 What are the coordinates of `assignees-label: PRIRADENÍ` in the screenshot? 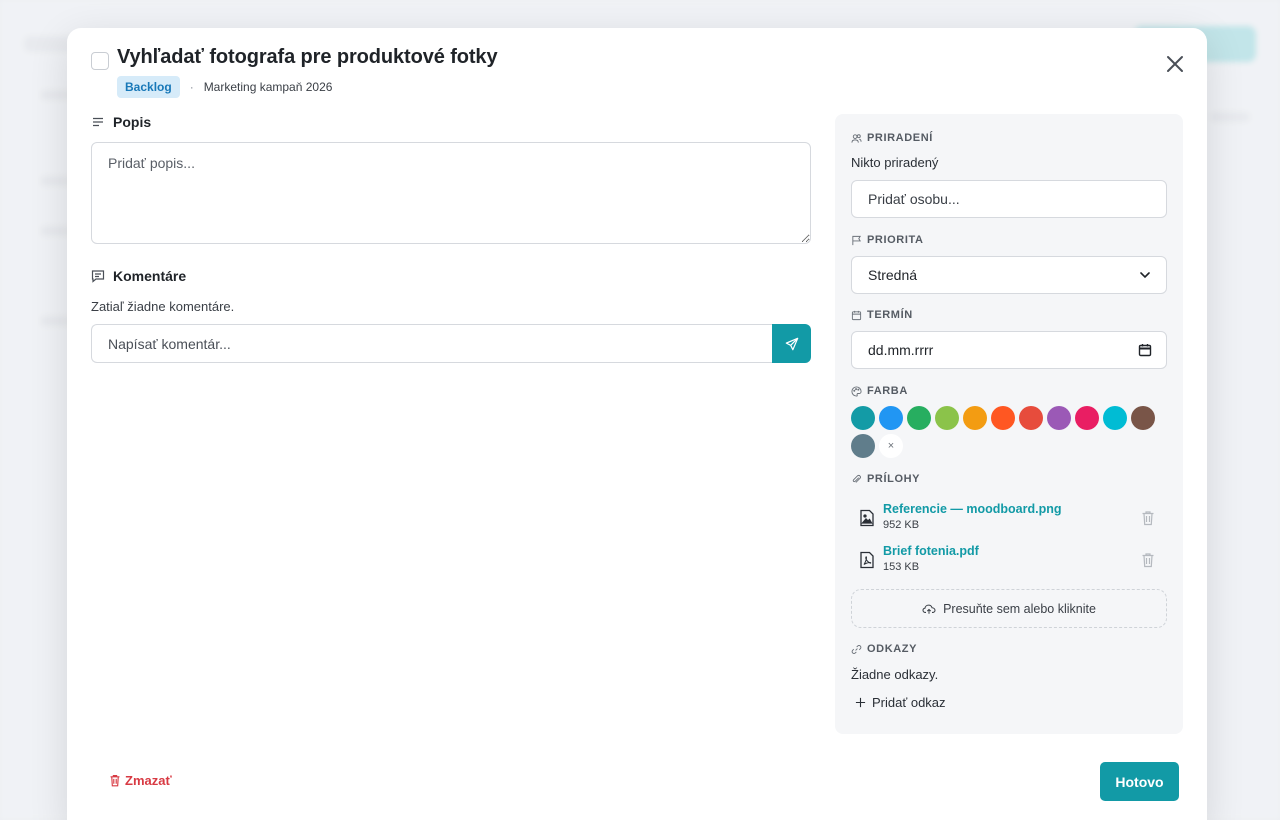 It's located at (892, 138).